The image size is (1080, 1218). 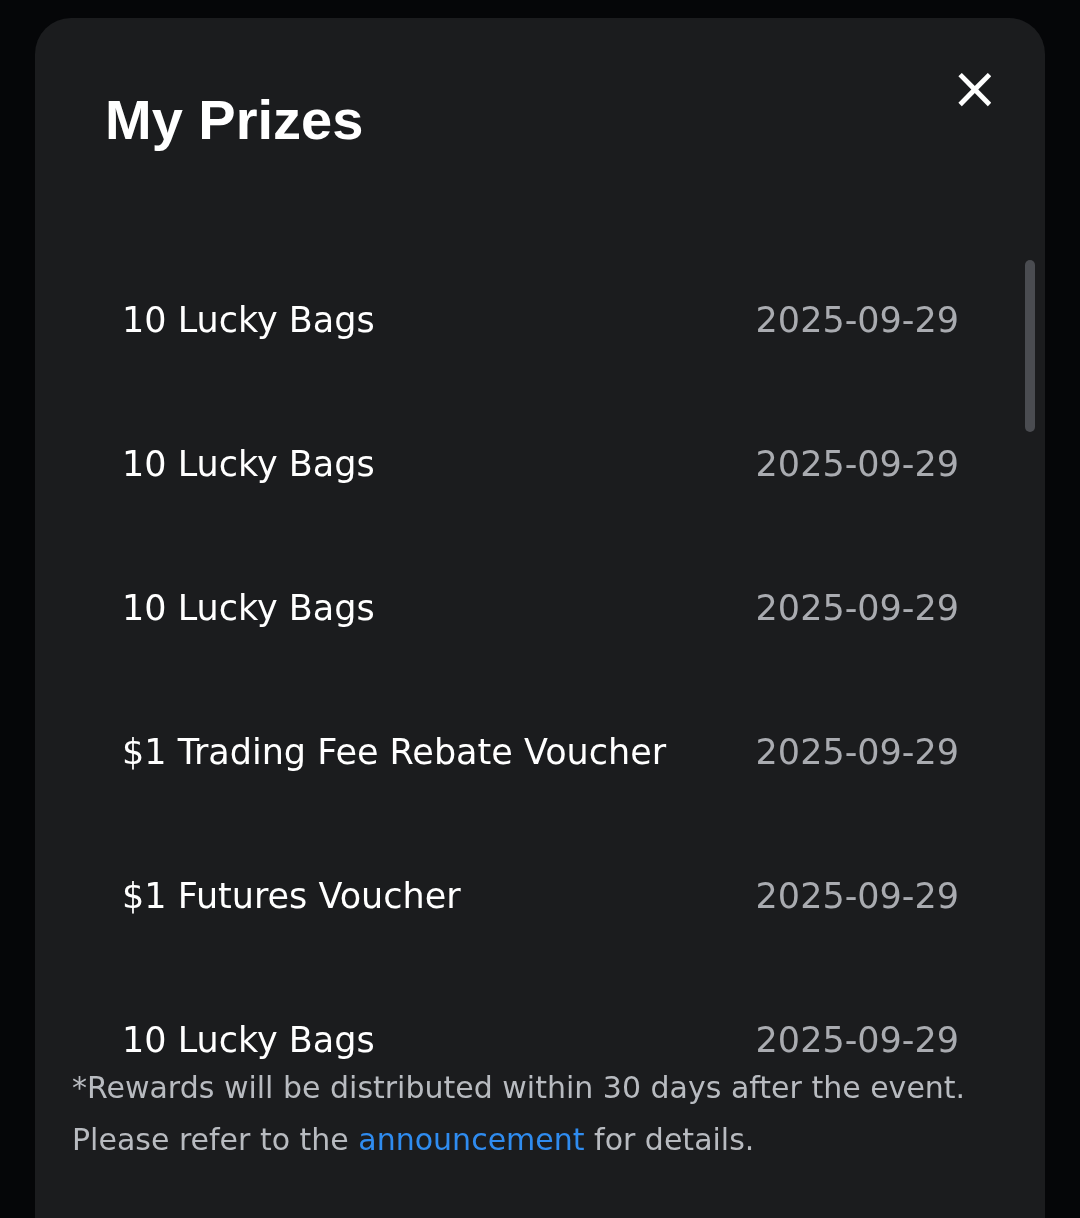 I want to click on prize-name: $1 Futures Voucher, so click(x=291, y=896).